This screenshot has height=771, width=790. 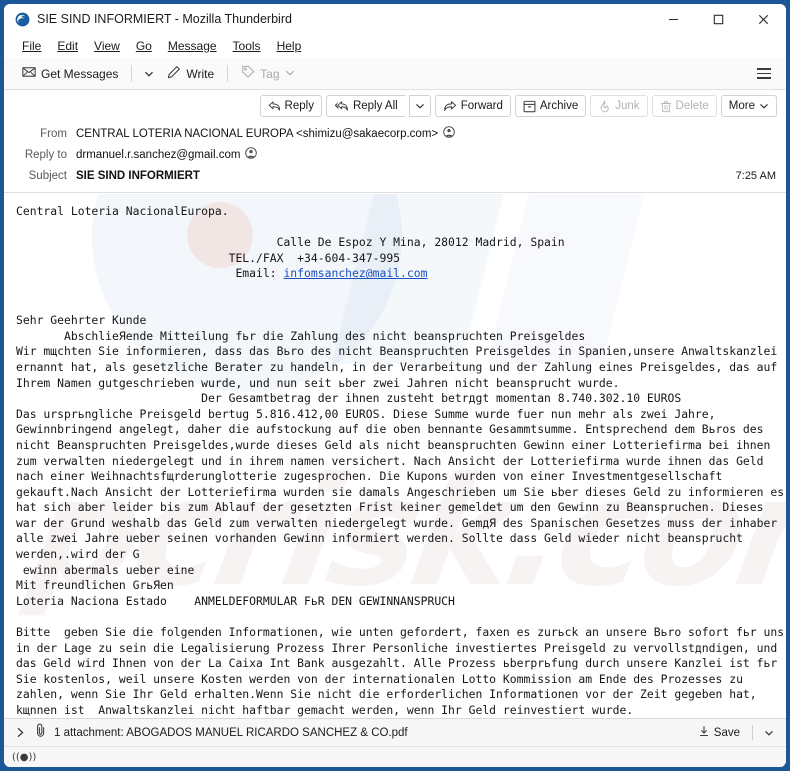 I want to click on menu-view-label: View, so click(x=107, y=46).